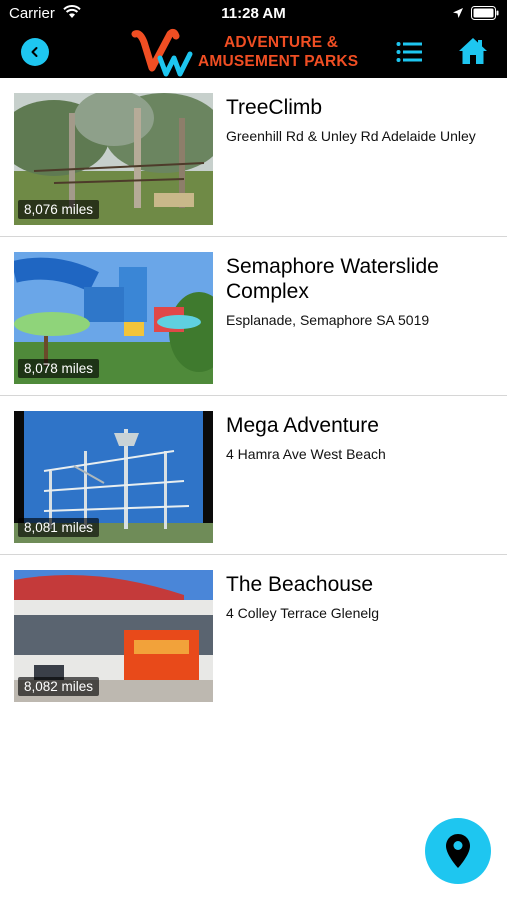 This screenshot has width=507, height=900. I want to click on clock: 11:28 AM, so click(253, 13).